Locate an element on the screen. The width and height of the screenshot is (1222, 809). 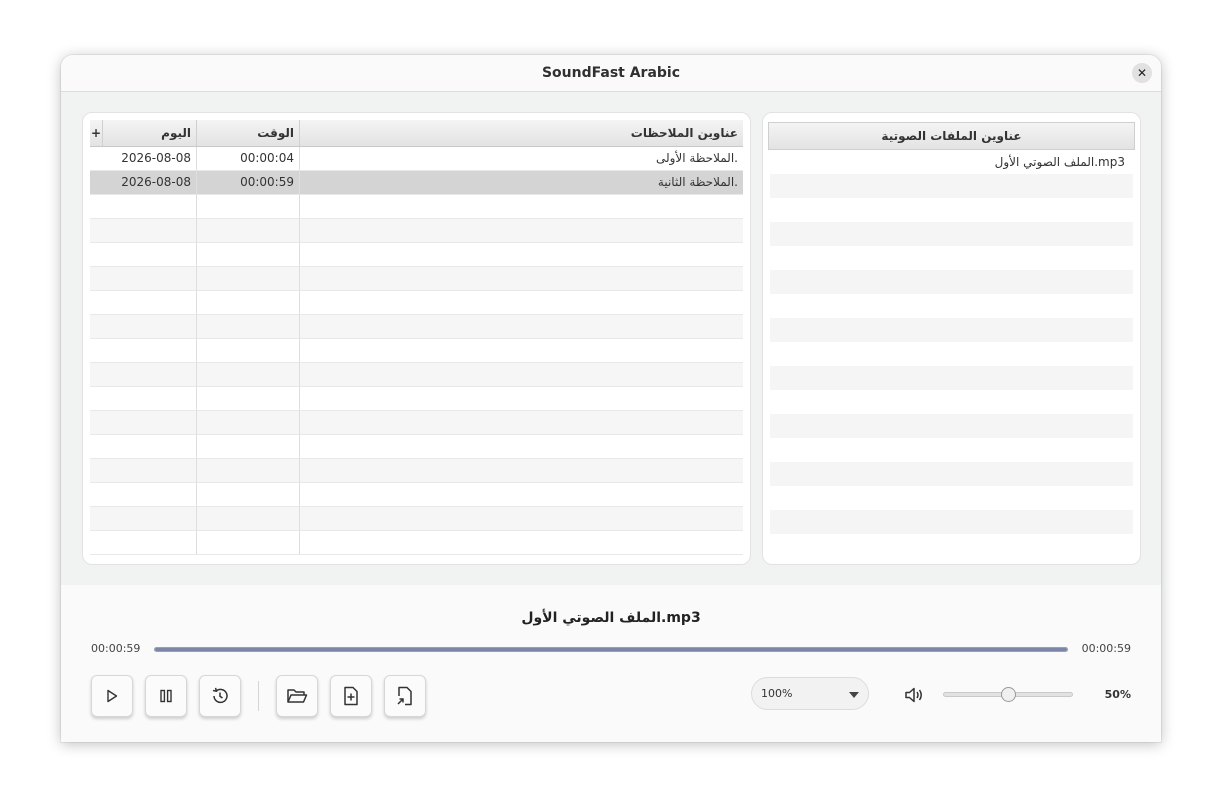
file-plus-icon is located at coordinates (351, 696).